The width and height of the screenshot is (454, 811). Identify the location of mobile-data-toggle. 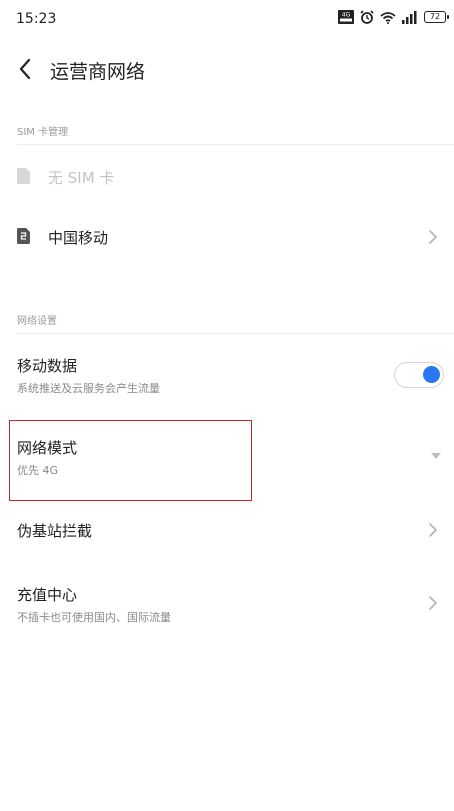
(419, 375).